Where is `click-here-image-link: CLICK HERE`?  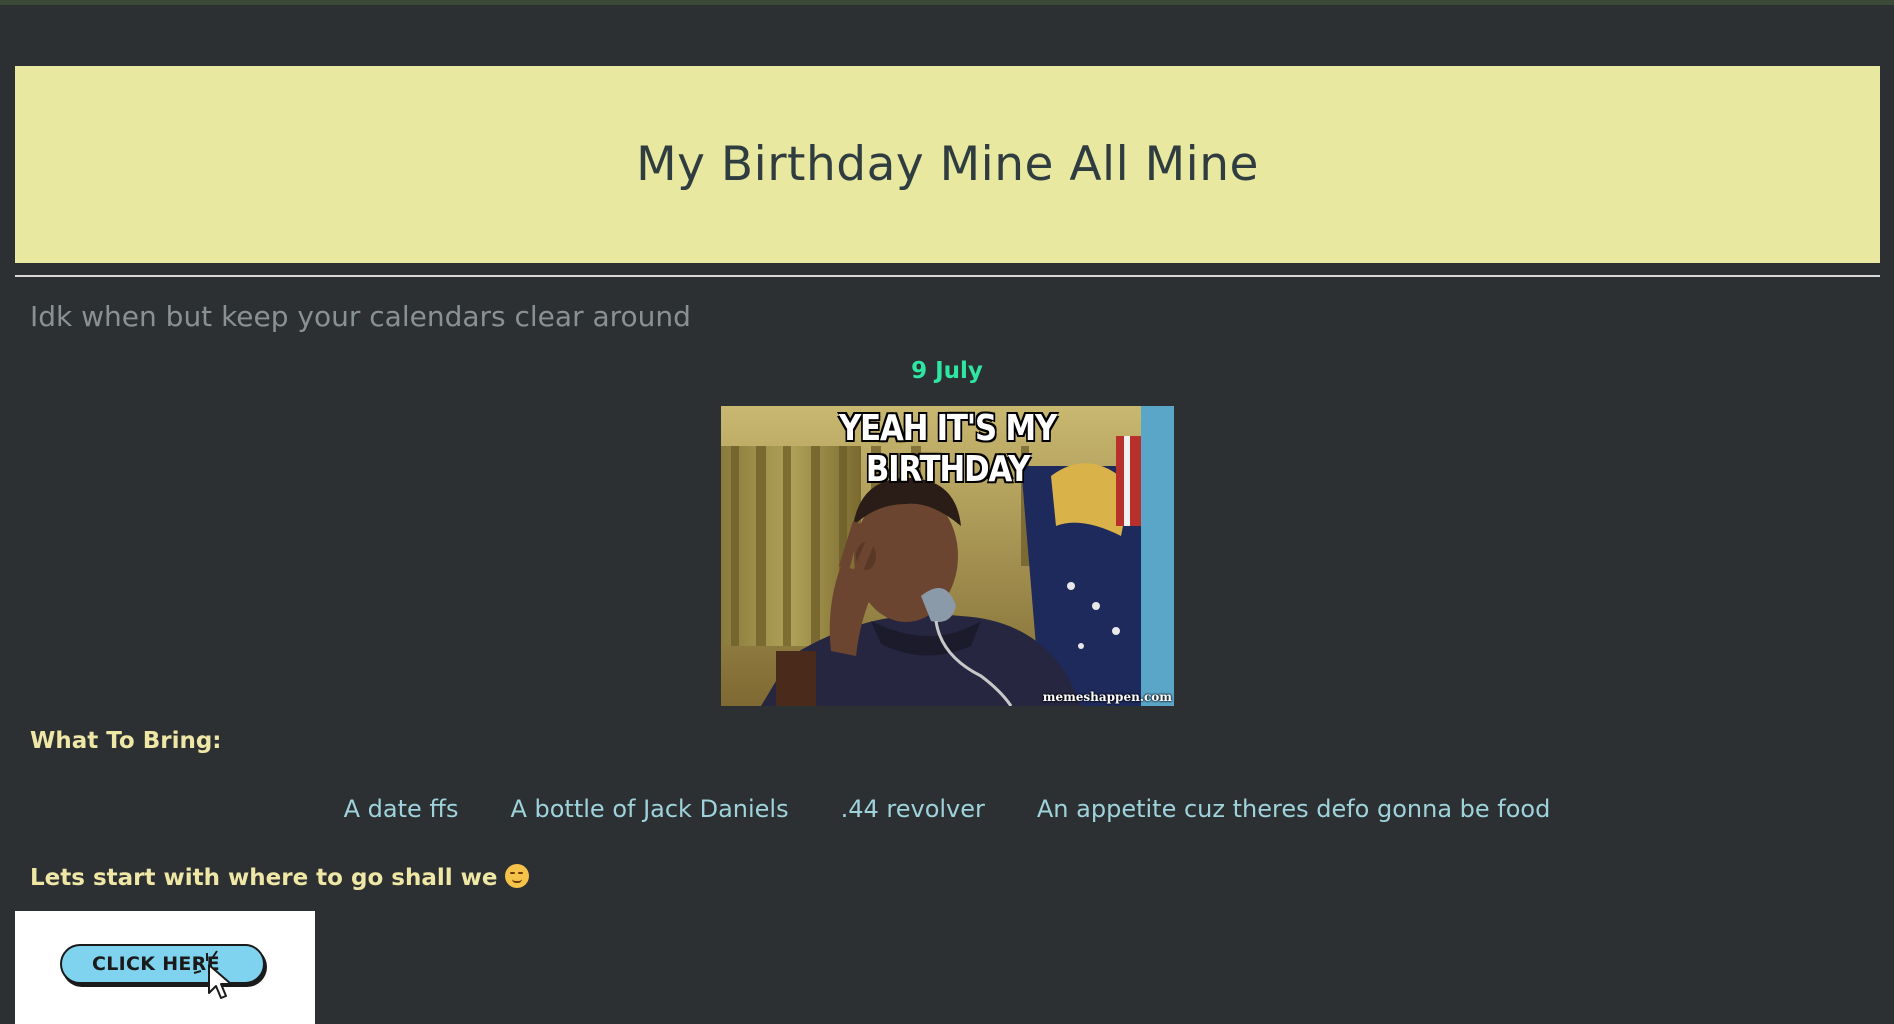
click-here-image-link: CLICK HERE is located at coordinates (165, 967).